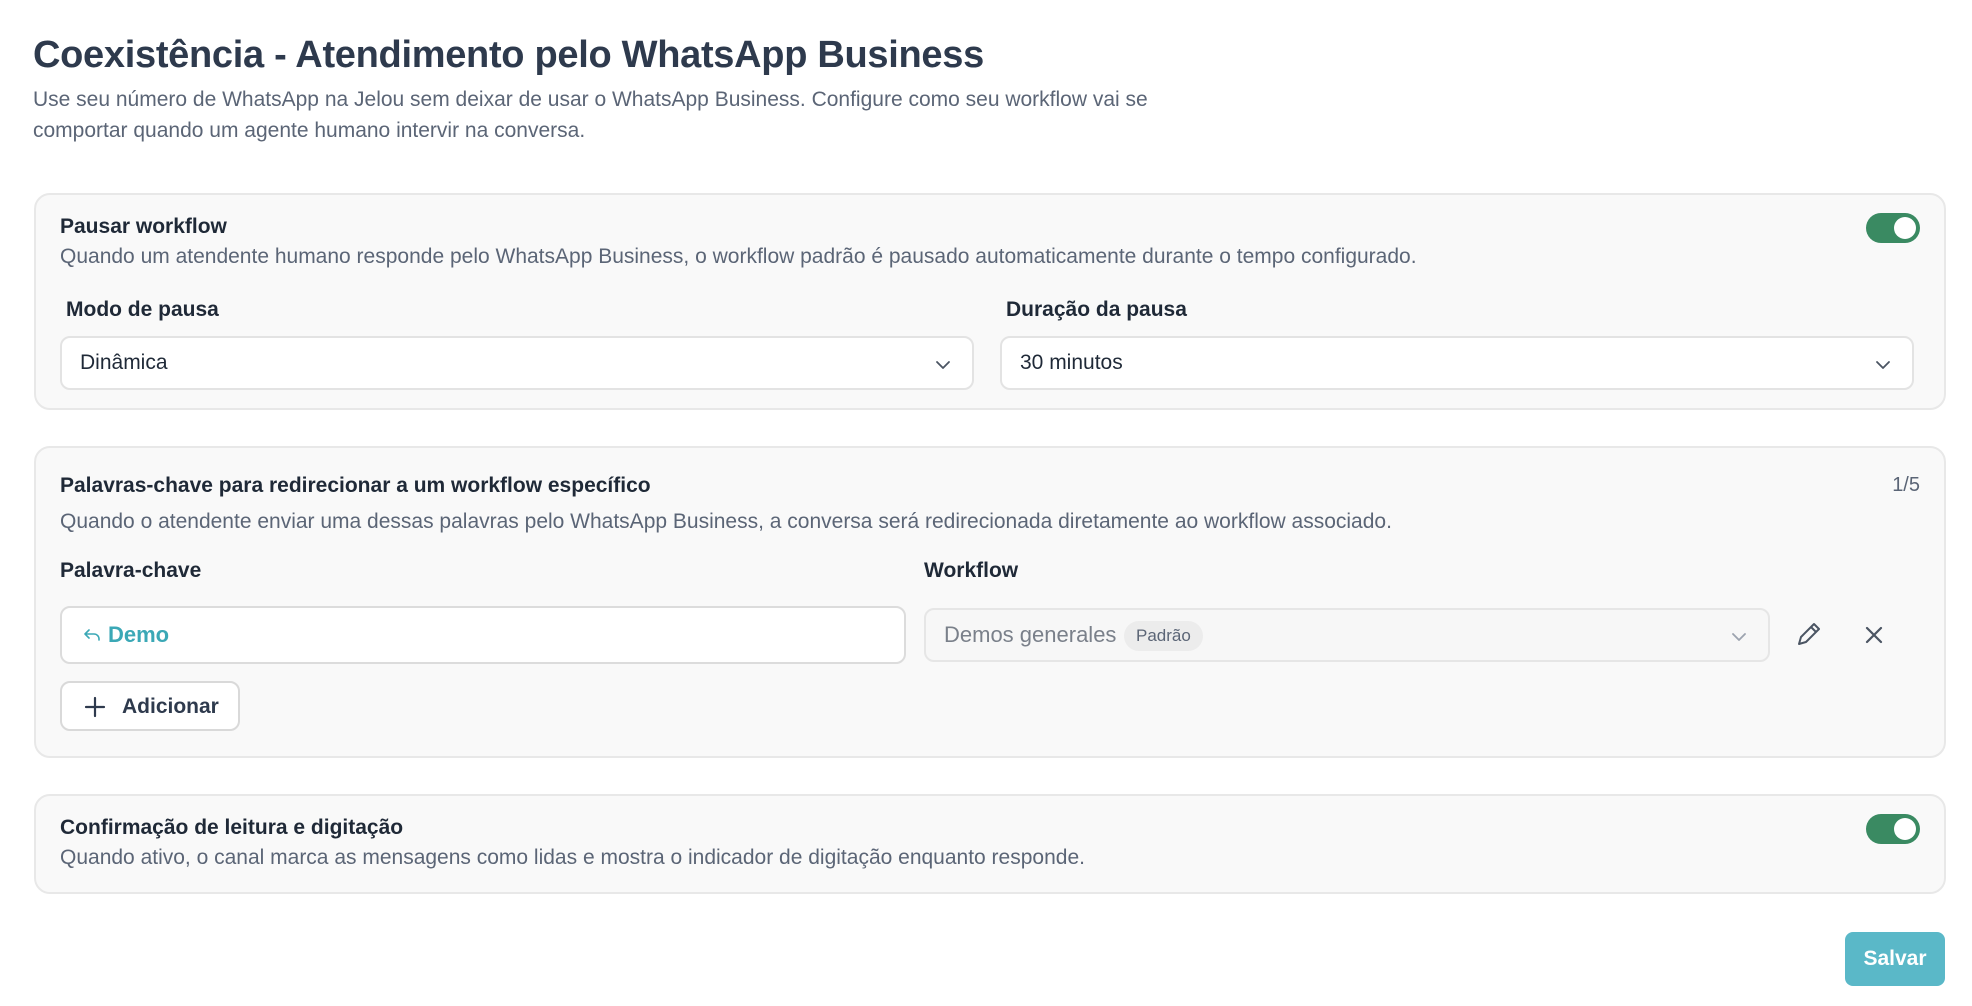 The height and width of the screenshot is (1006, 1972). I want to click on pause-mode-label: Modo de pausa, so click(142, 309).